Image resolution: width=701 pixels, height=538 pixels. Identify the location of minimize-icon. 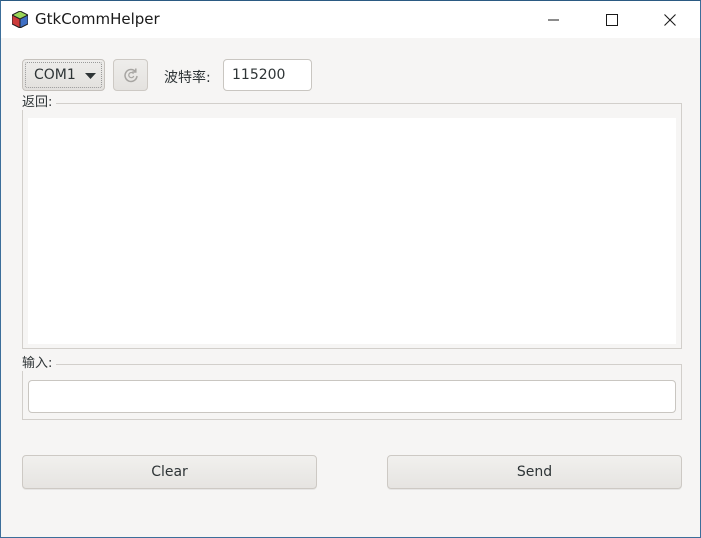
(553, 19).